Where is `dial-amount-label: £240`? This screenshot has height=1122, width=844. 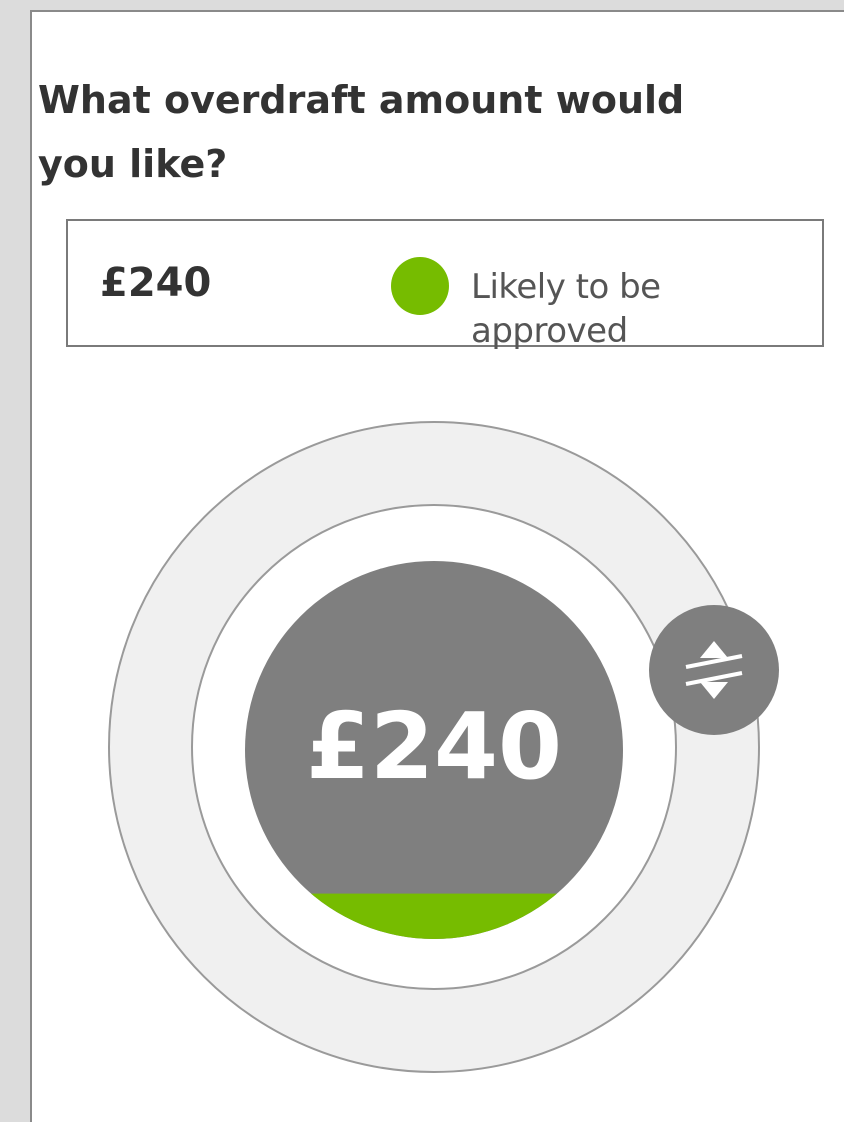
dial-amount-label: £240 is located at coordinates (434, 746).